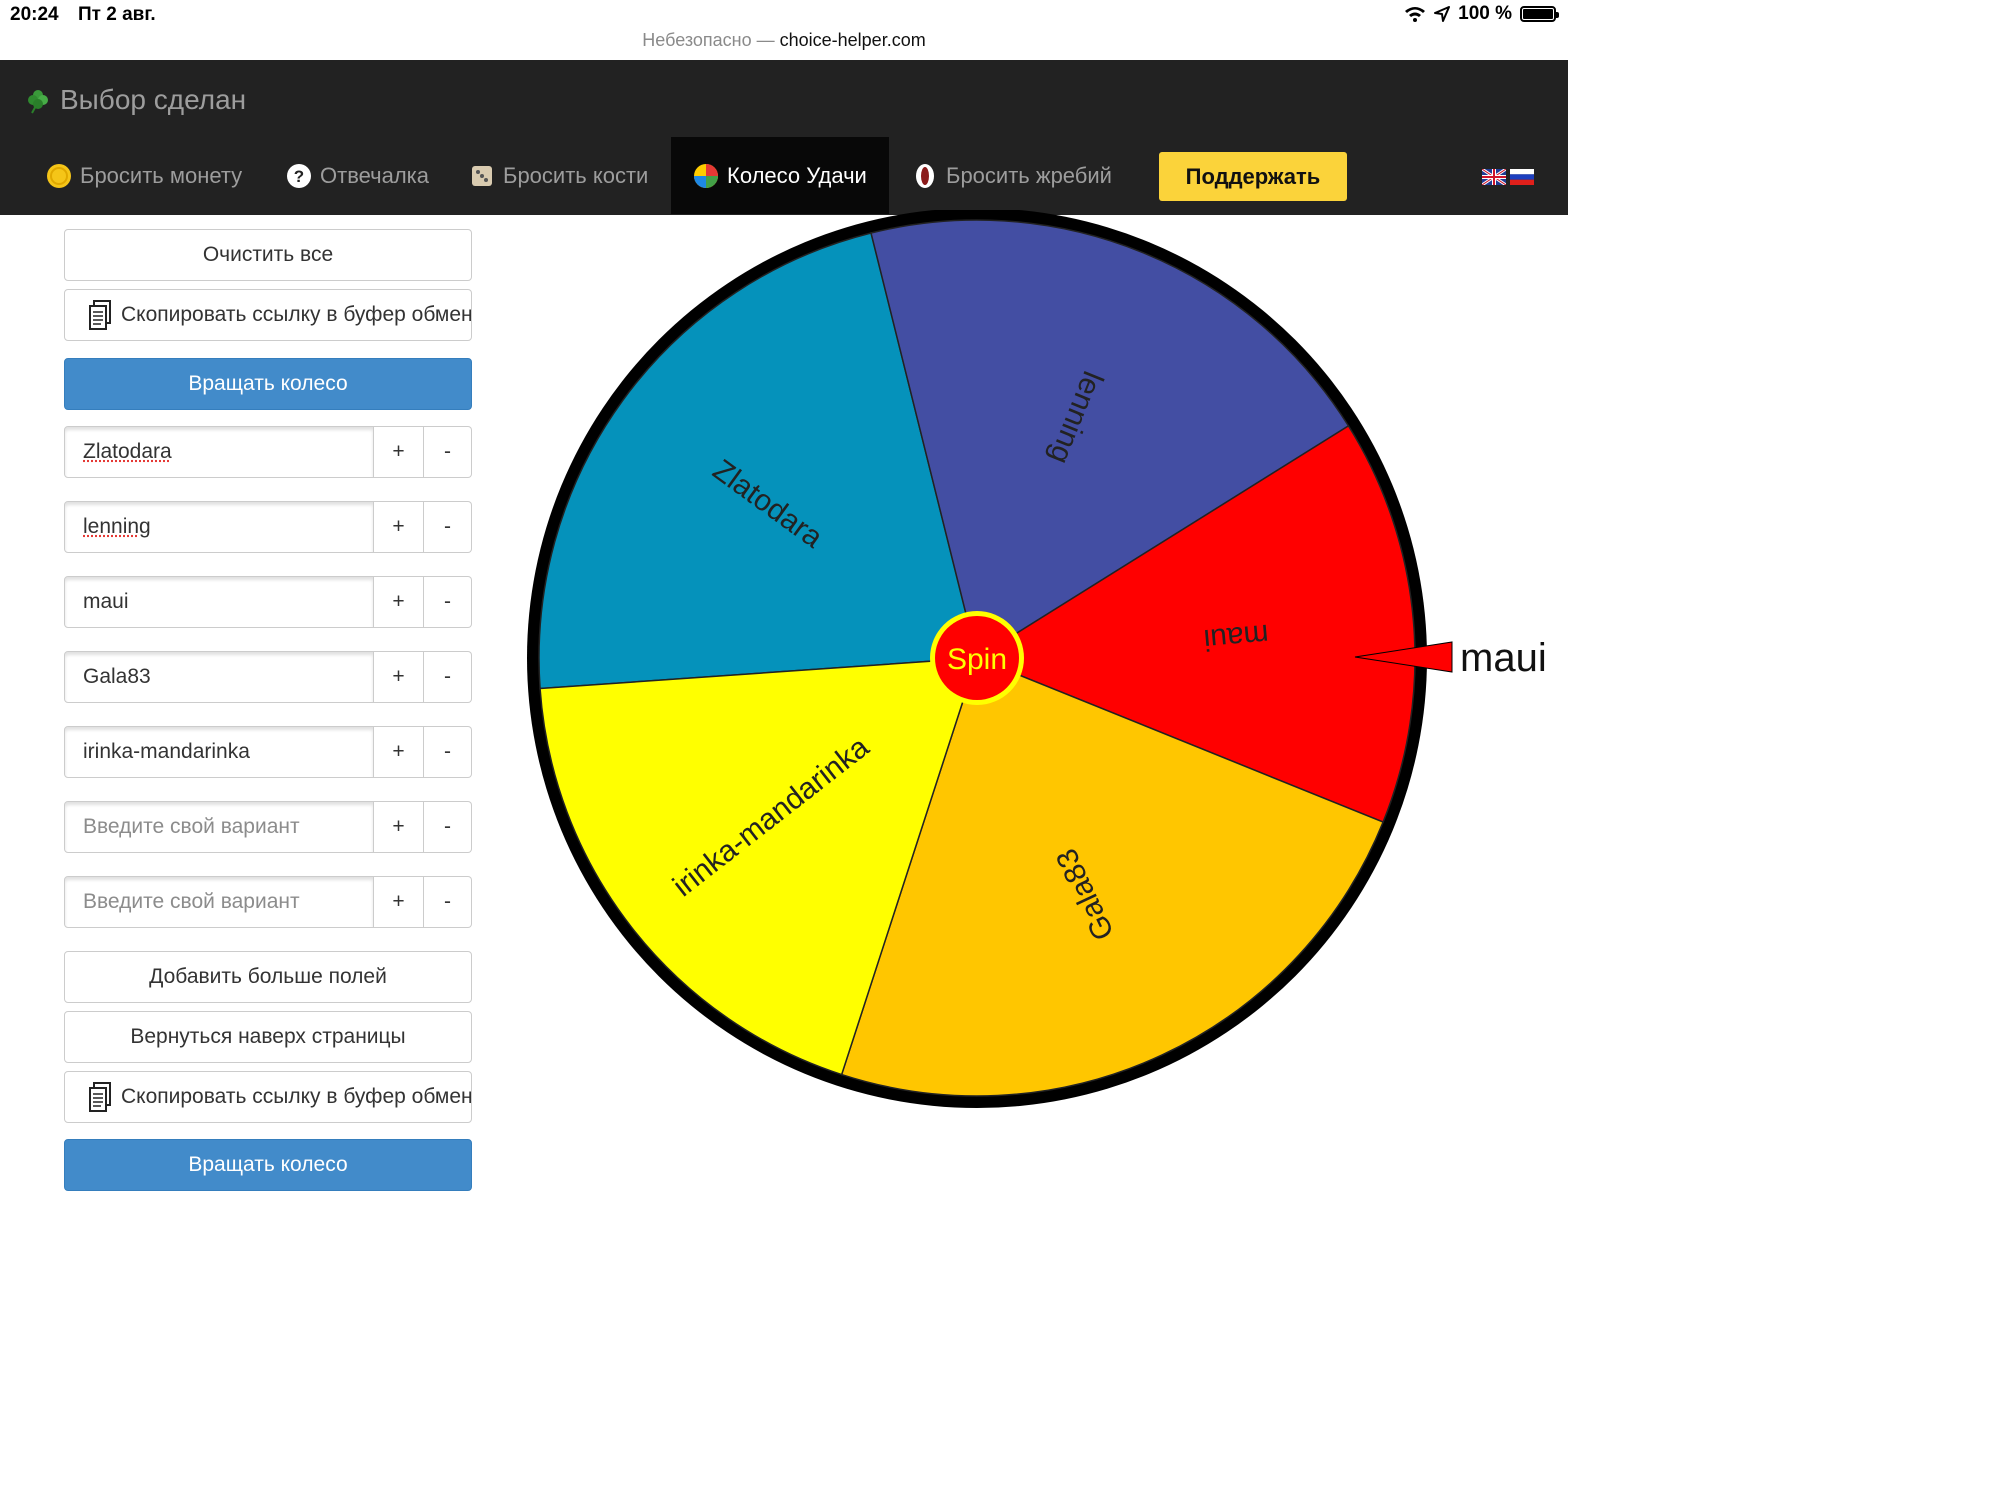 The image size is (2000, 1500). I want to click on nav-item-label: Отвечалка, so click(375, 175).